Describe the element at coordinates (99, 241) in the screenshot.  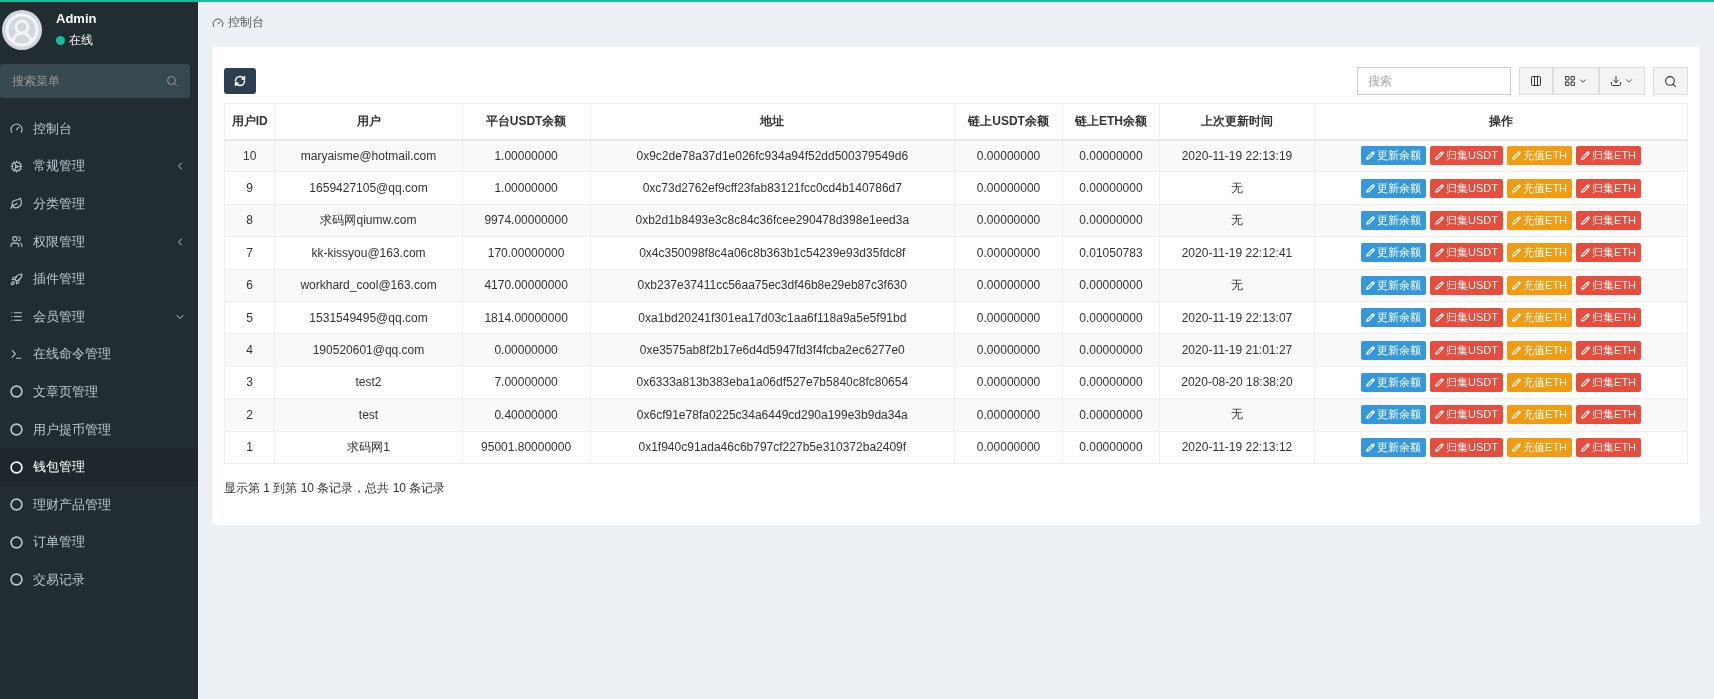
I see `sidebar-item: 权限管理` at that location.